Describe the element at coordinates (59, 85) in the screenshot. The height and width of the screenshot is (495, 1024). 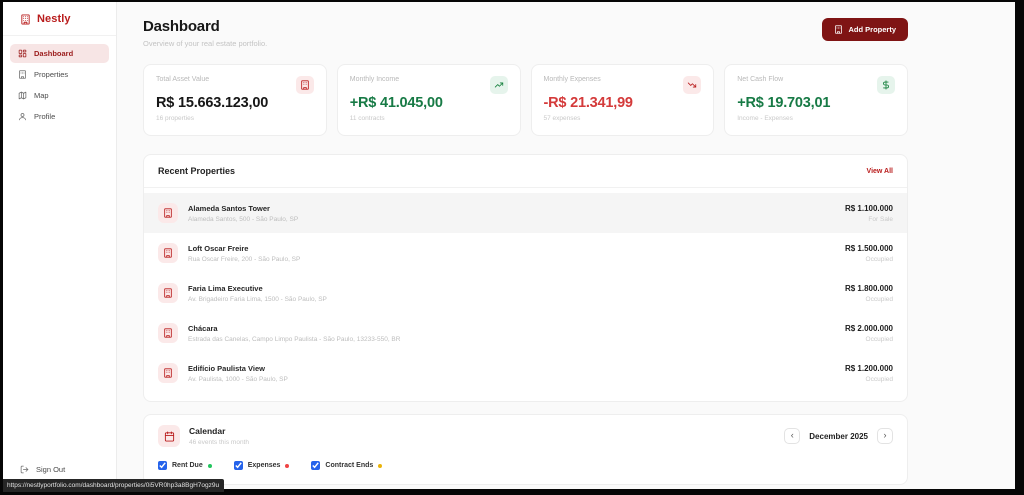
I see `sidebar-menu: Dashboard Properties Map Profile` at that location.